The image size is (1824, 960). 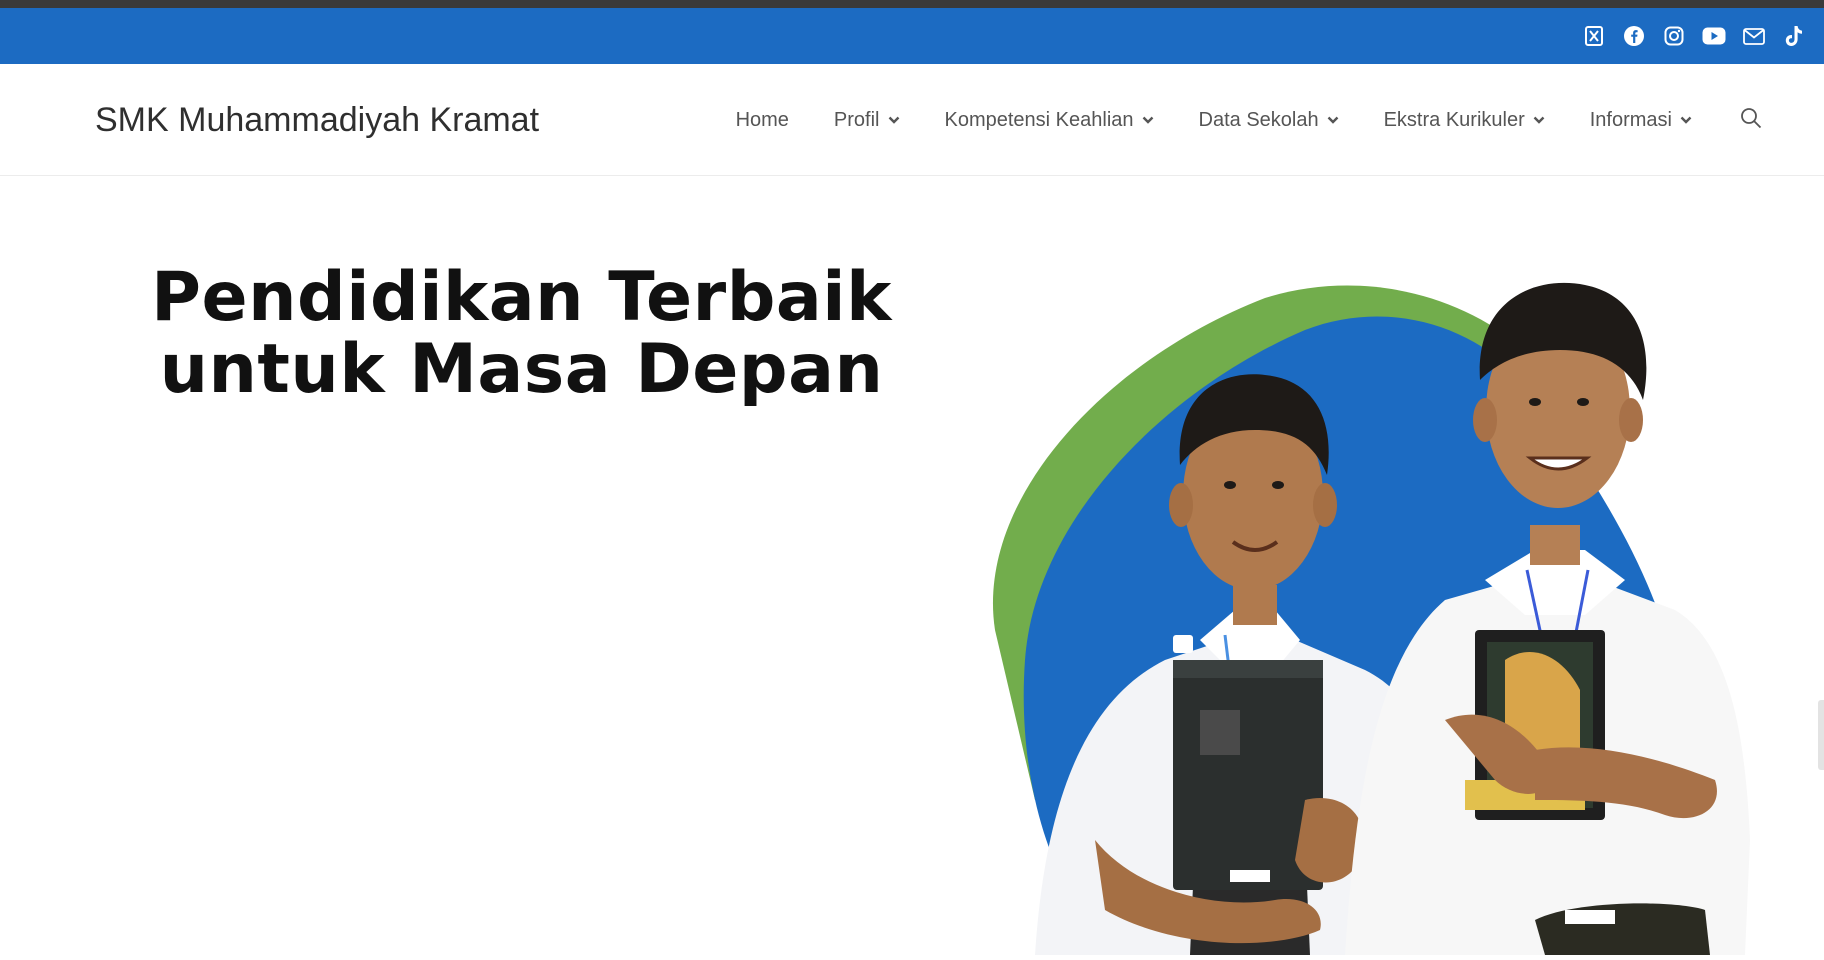 I want to click on site-title: SMK Muhammadiyah Kramat, so click(x=317, y=120).